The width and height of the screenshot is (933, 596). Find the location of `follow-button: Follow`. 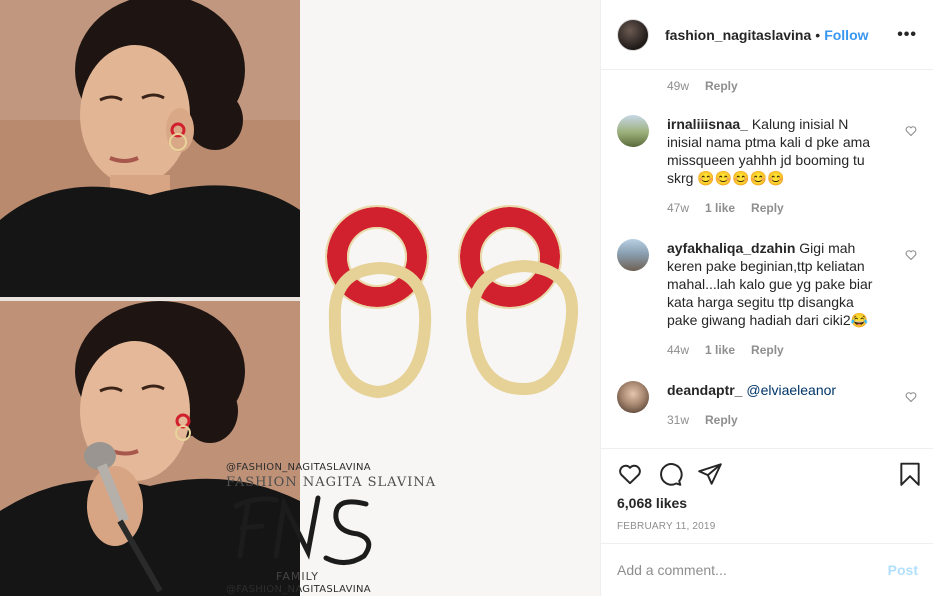

follow-button: Follow is located at coordinates (846, 35).